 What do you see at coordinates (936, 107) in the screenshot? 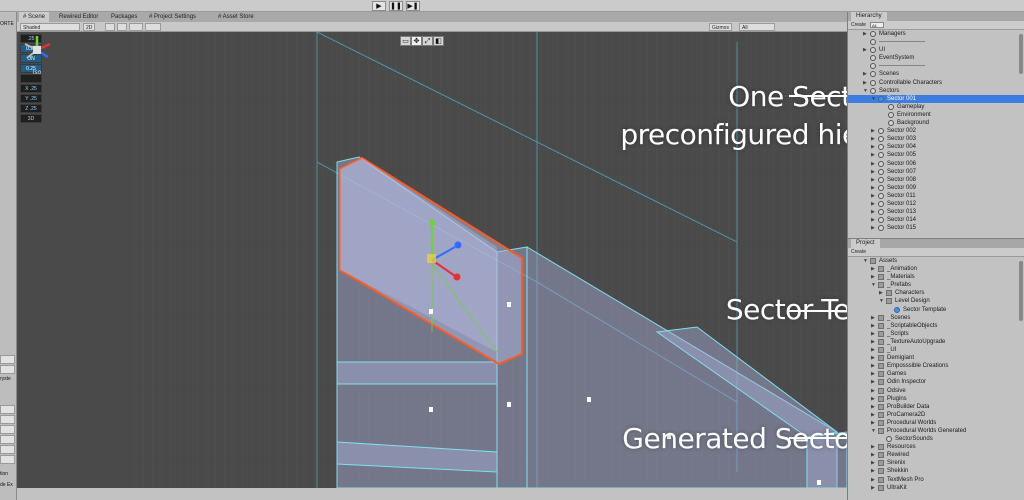
I see `tree-row: Gameplay` at bounding box center [936, 107].